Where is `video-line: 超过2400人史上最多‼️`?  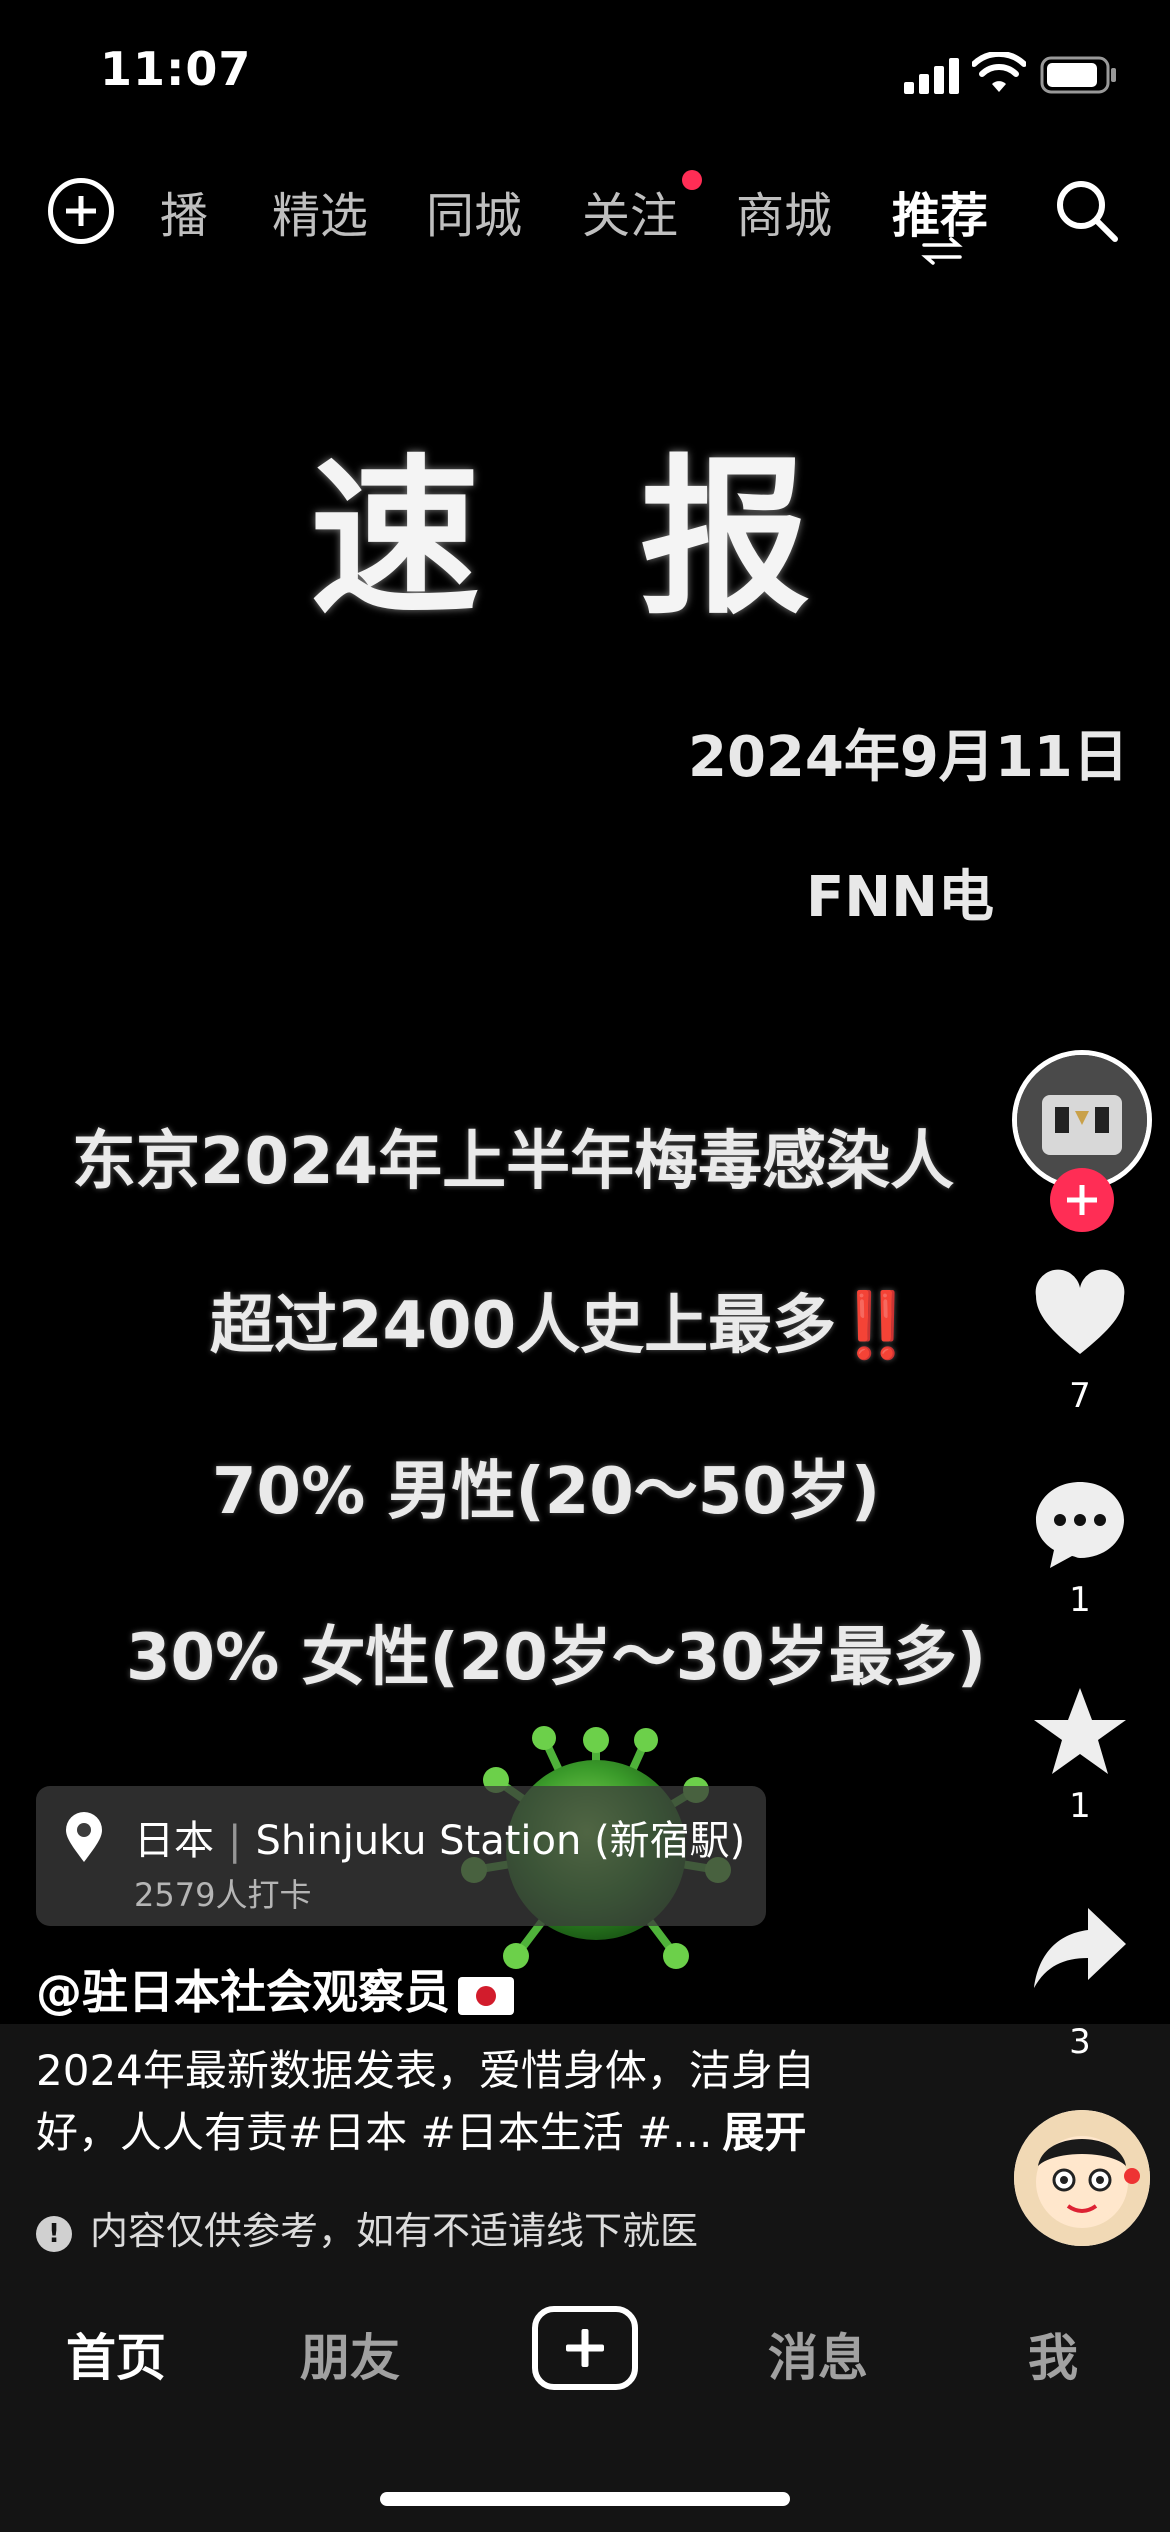
video-line: 超过2400人史上最多‼️ is located at coordinates (563, 1326).